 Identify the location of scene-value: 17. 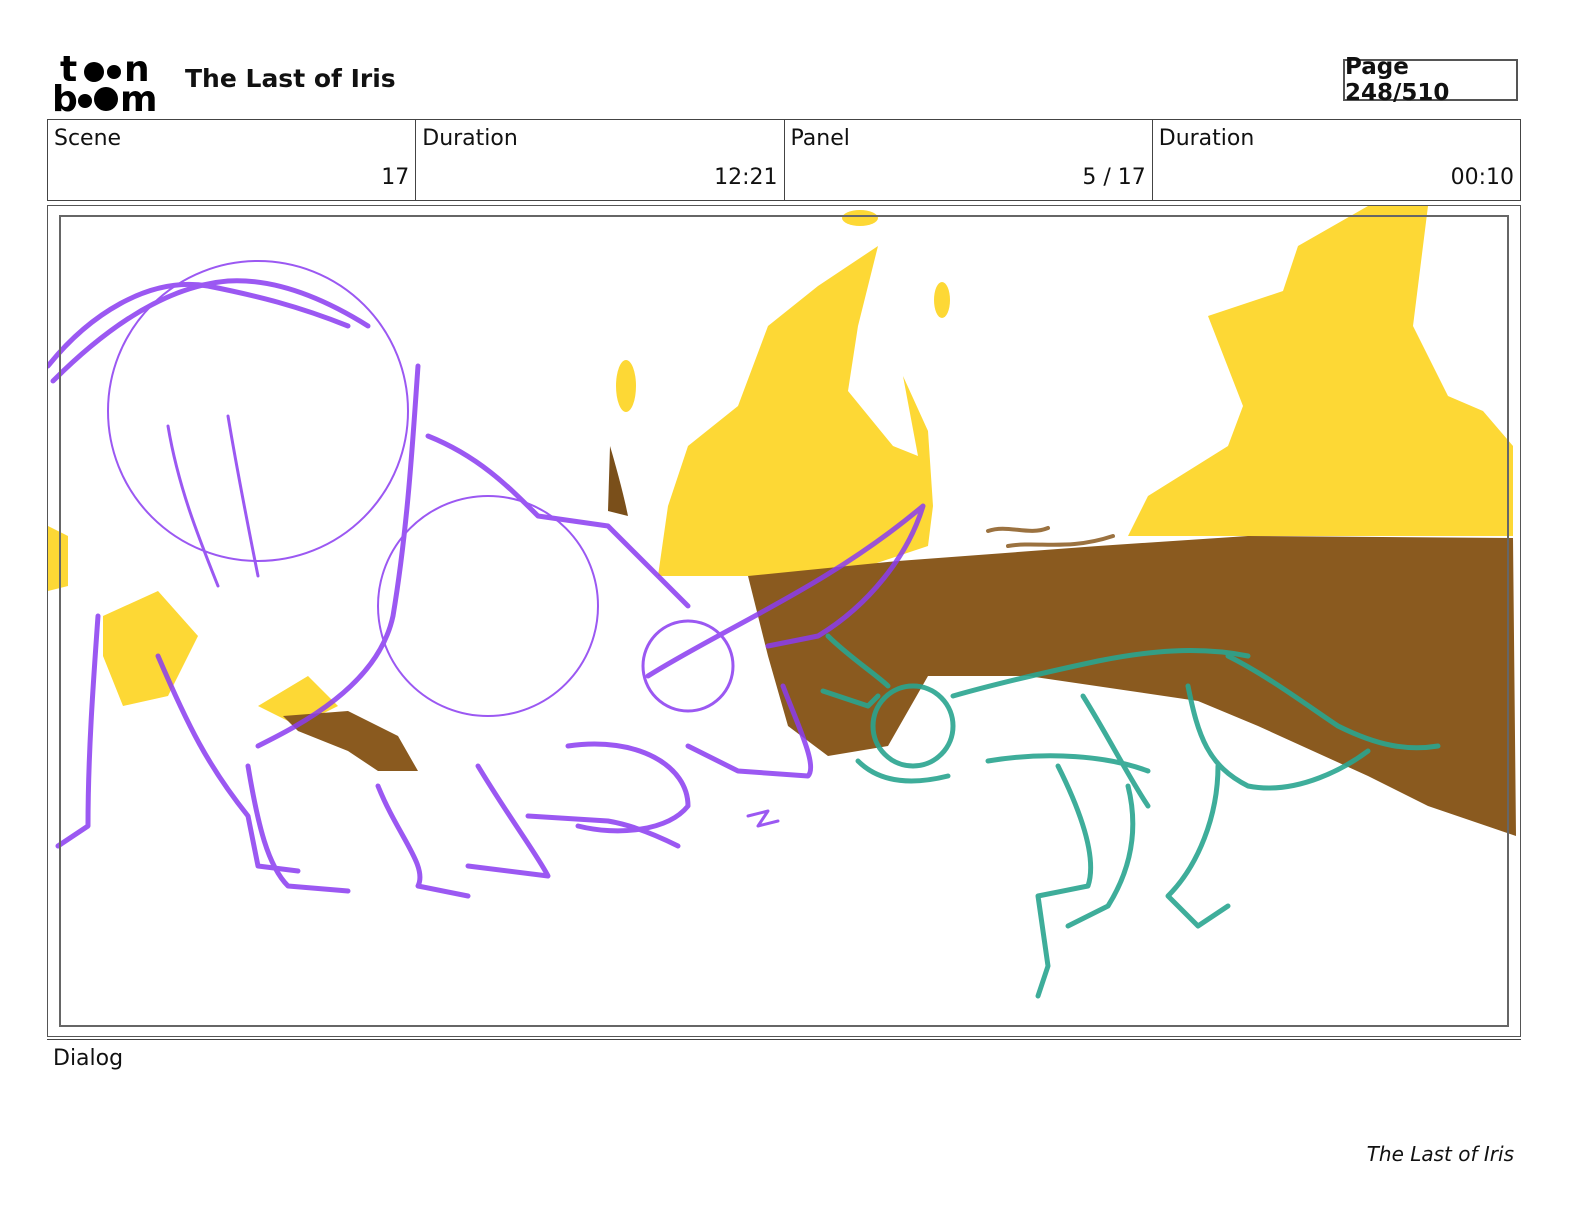
(395, 177).